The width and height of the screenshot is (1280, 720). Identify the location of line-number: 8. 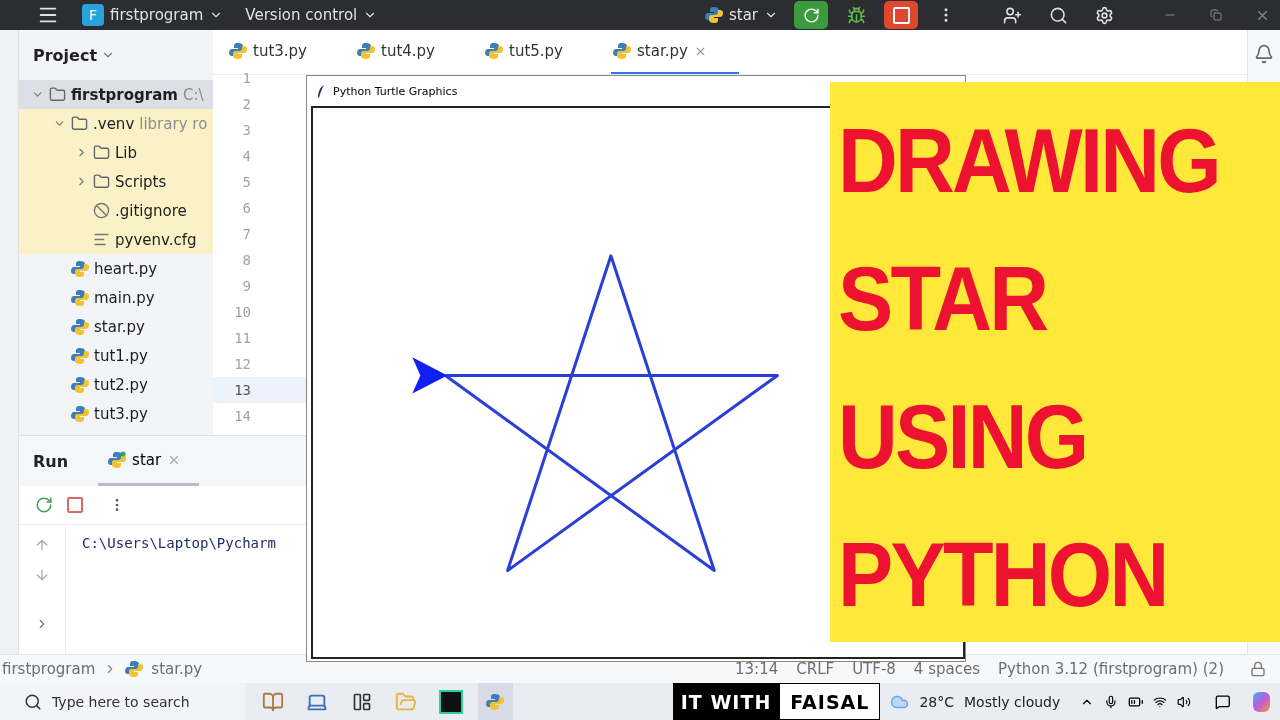
(246, 260).